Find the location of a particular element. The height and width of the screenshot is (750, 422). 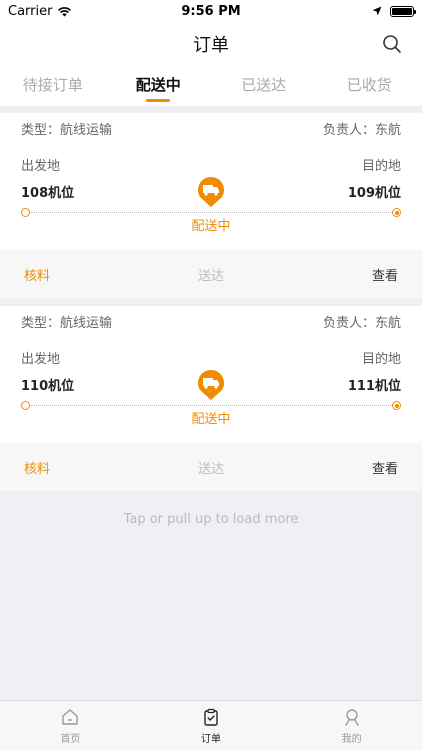

tab-received: 已收货 is located at coordinates (369, 86).